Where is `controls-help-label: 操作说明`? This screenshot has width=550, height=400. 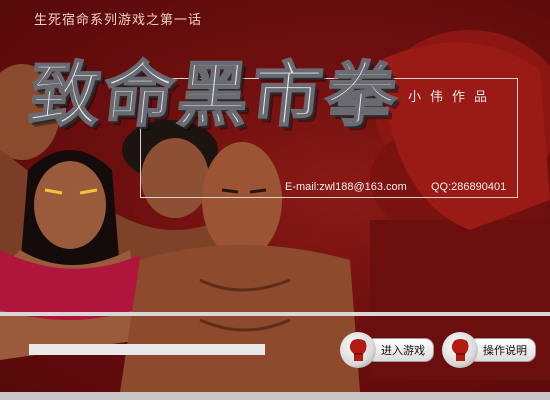 controls-help-label: 操作说明 is located at coordinates (502, 350).